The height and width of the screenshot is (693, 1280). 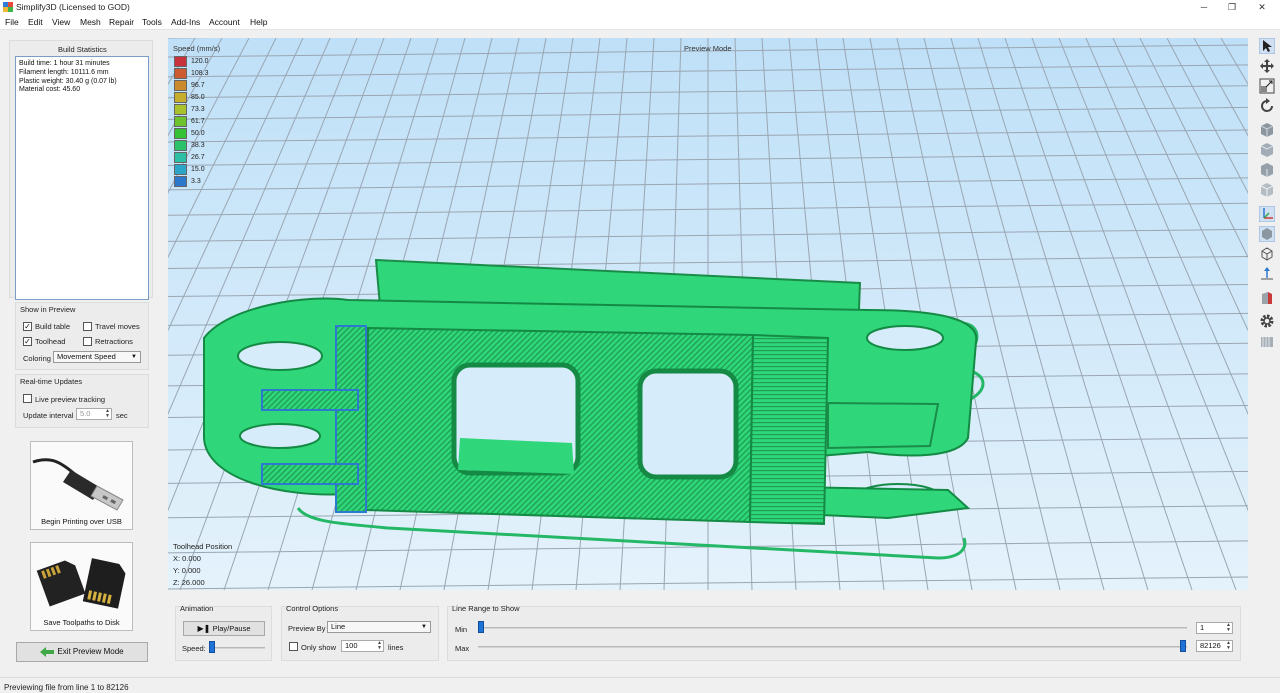 What do you see at coordinates (198, 85) in the screenshot?
I see `speed-legend-value: 96.7` at bounding box center [198, 85].